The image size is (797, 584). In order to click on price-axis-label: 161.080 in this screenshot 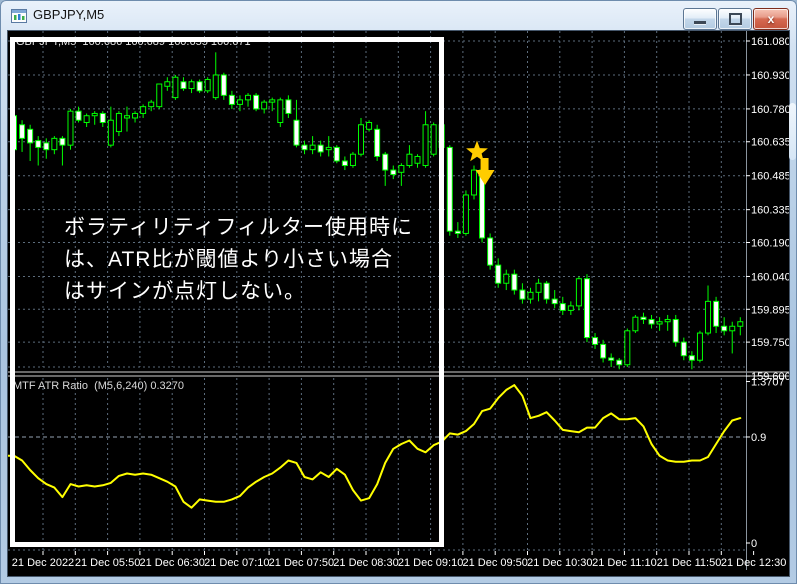, I will do `click(770, 42)`.